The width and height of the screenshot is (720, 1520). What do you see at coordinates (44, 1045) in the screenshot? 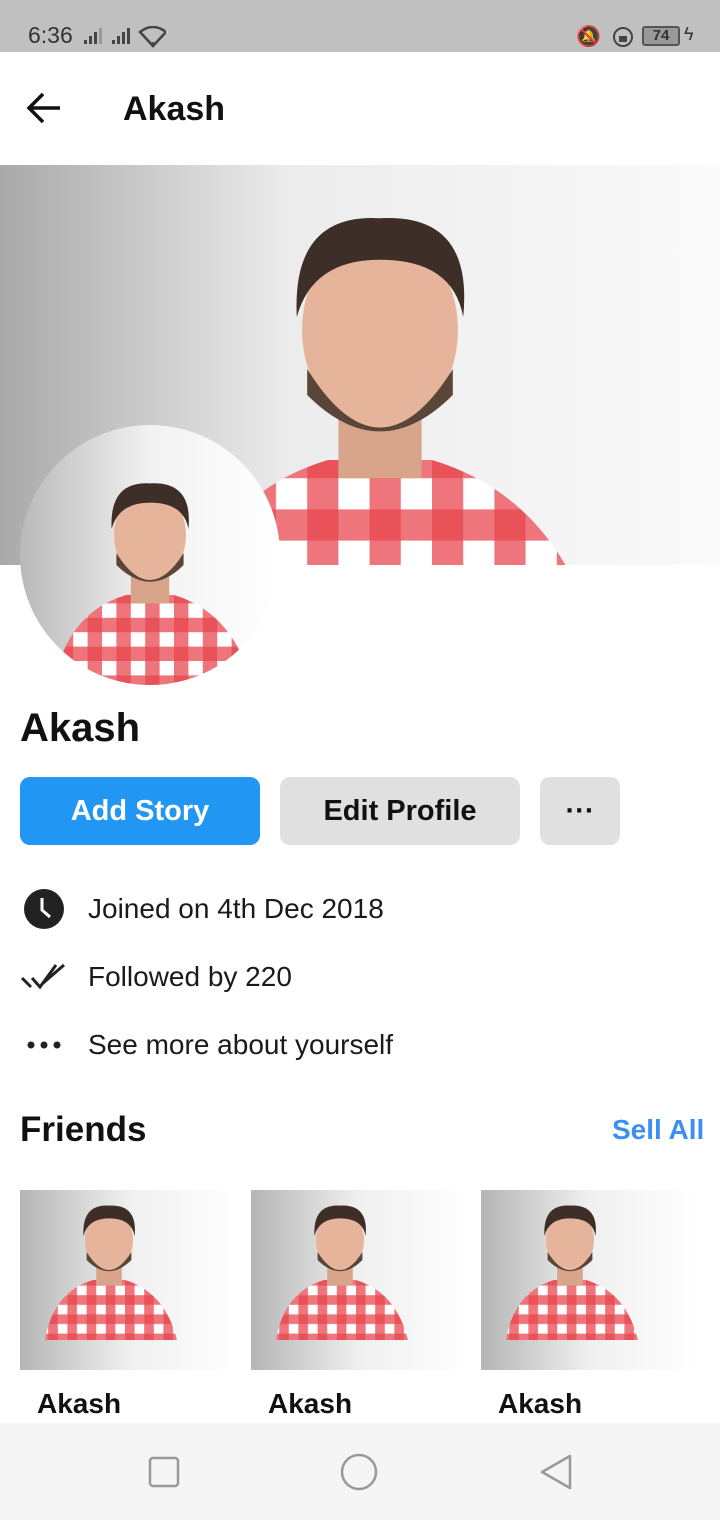
I see `more-horizontal-icon` at bounding box center [44, 1045].